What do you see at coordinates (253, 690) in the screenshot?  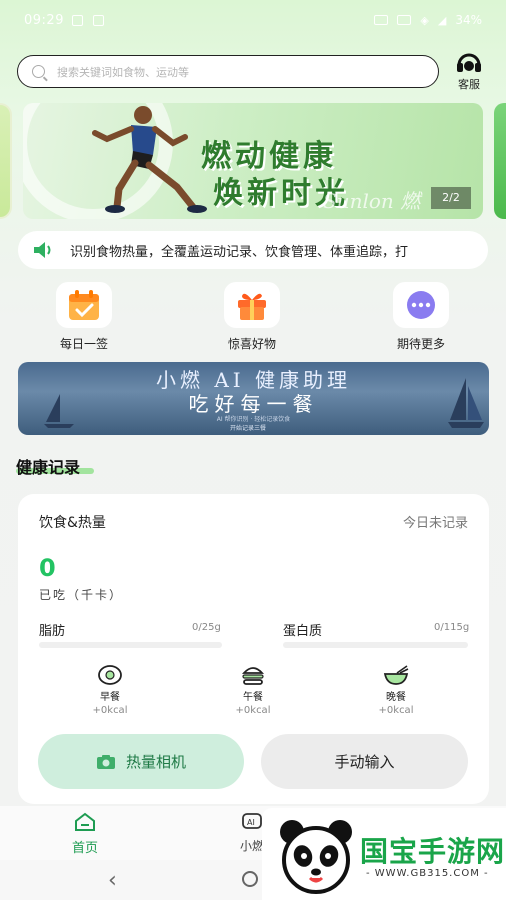 I see `meal-lunch: 午餐 +0kcal` at bounding box center [253, 690].